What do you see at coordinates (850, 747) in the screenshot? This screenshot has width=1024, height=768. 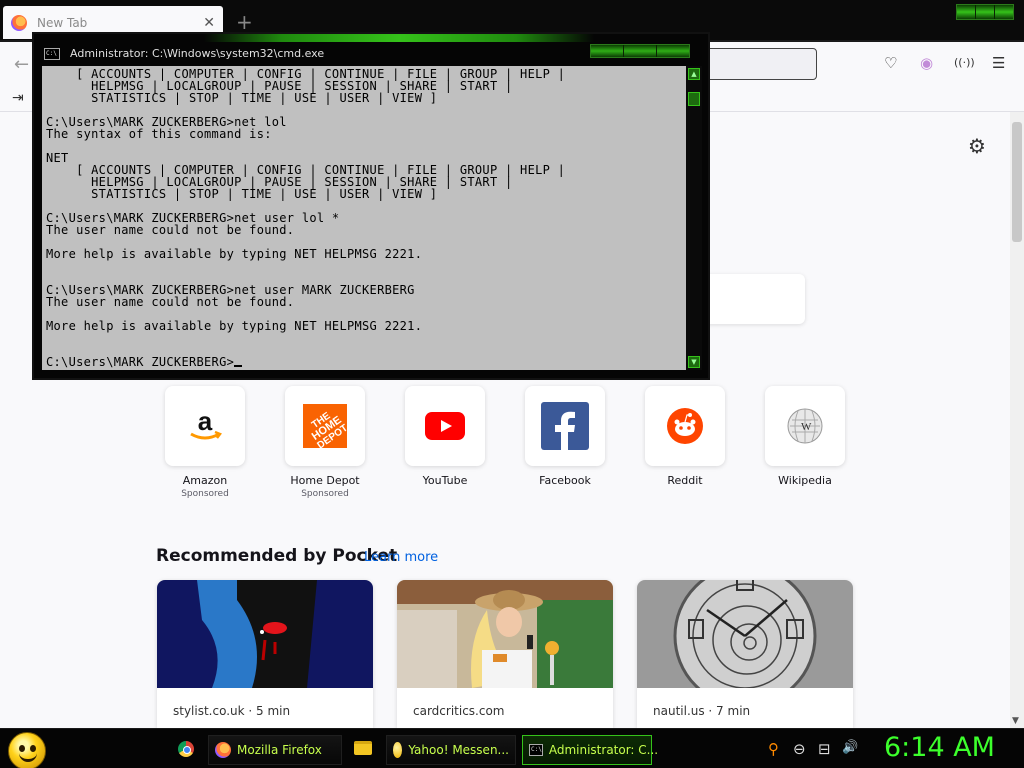 I see `volume-icon: 🔊` at bounding box center [850, 747].